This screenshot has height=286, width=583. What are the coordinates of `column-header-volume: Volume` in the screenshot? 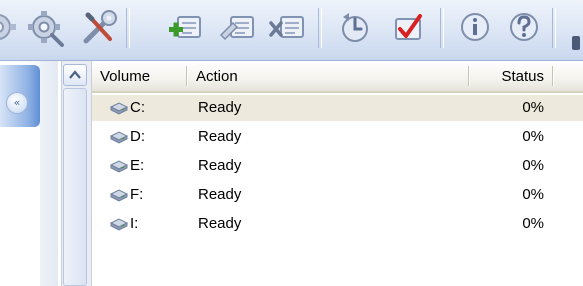 It's located at (143, 76).